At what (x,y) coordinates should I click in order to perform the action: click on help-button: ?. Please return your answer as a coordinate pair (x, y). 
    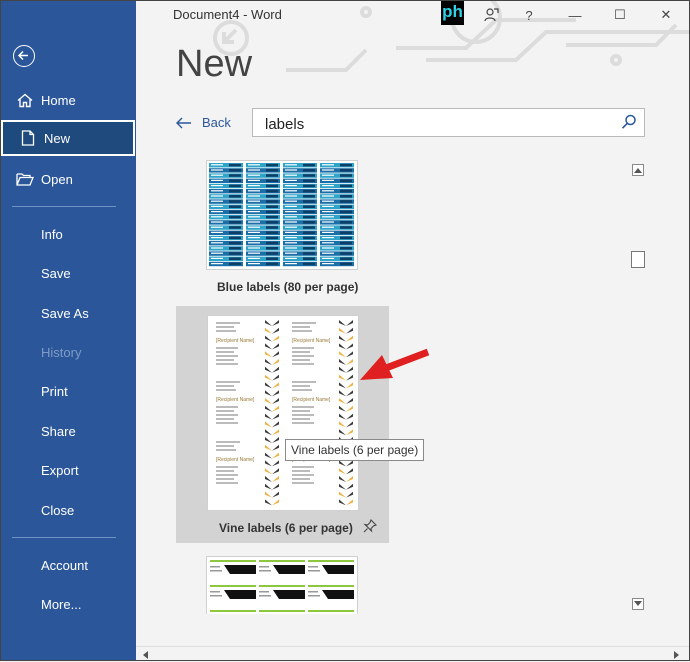
    Looking at the image, I should click on (529, 15).